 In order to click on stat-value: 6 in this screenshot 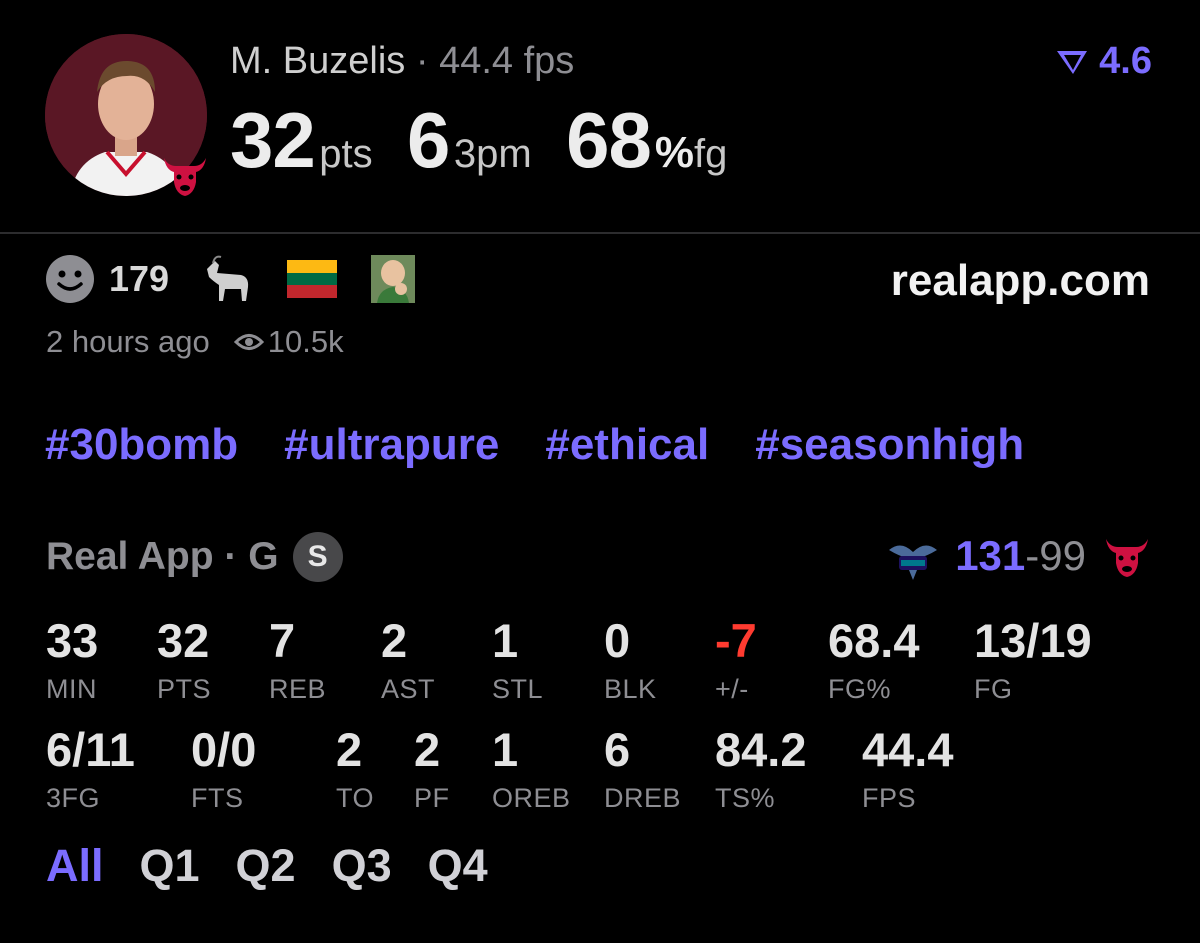, I will do `click(617, 749)`.